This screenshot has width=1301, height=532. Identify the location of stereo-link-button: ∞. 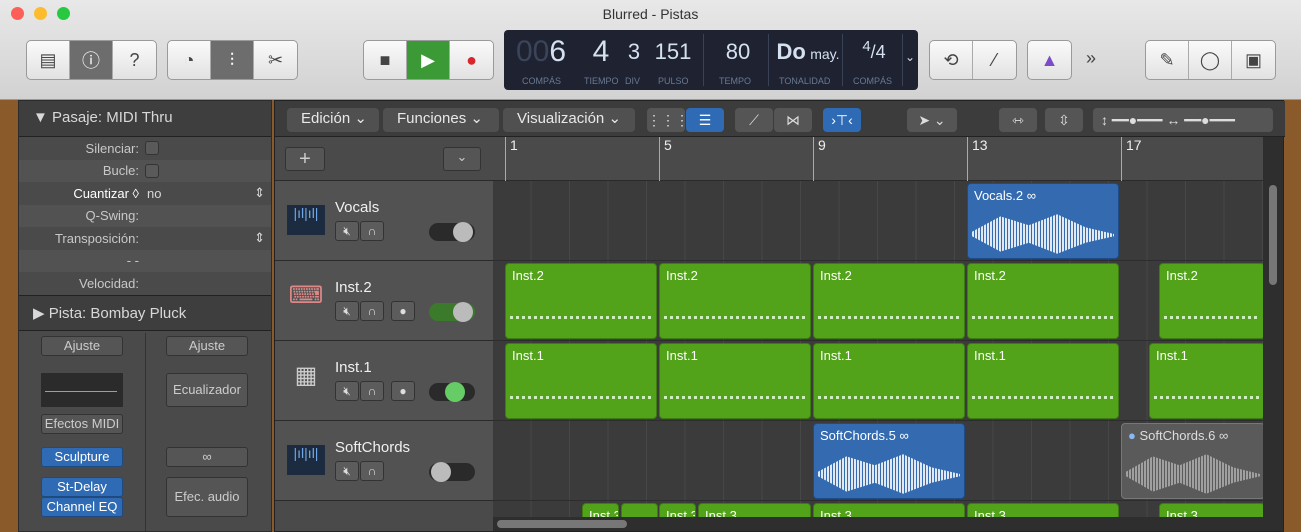
(207, 457).